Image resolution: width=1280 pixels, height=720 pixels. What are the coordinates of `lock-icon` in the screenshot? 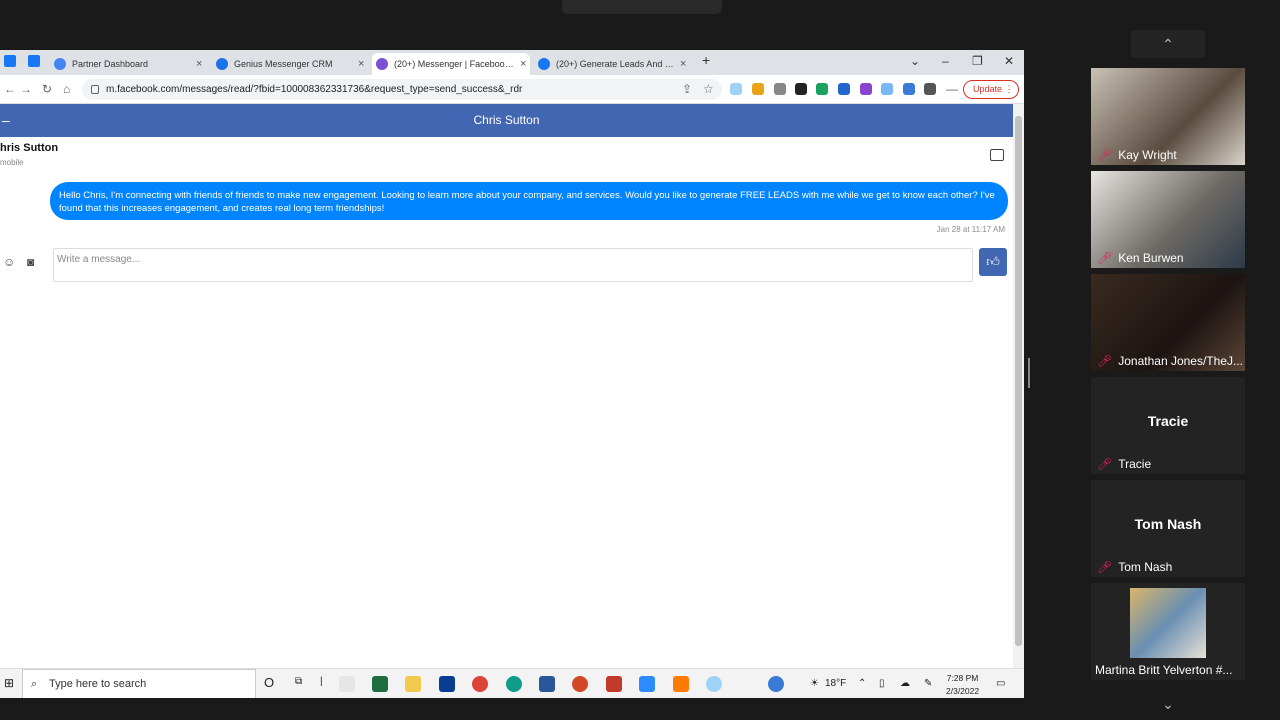 It's located at (95, 89).